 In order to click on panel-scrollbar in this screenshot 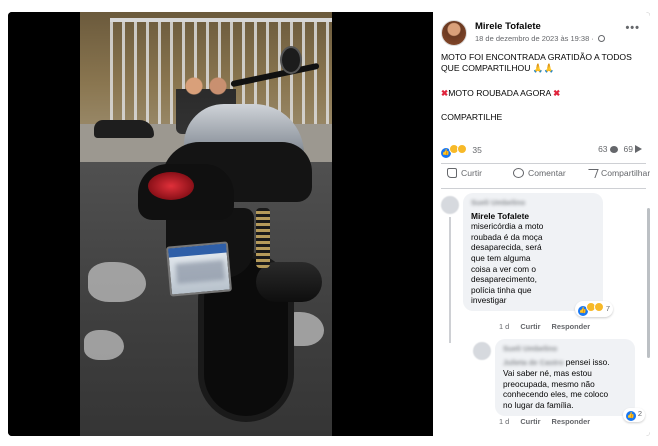, I will do `click(648, 283)`.